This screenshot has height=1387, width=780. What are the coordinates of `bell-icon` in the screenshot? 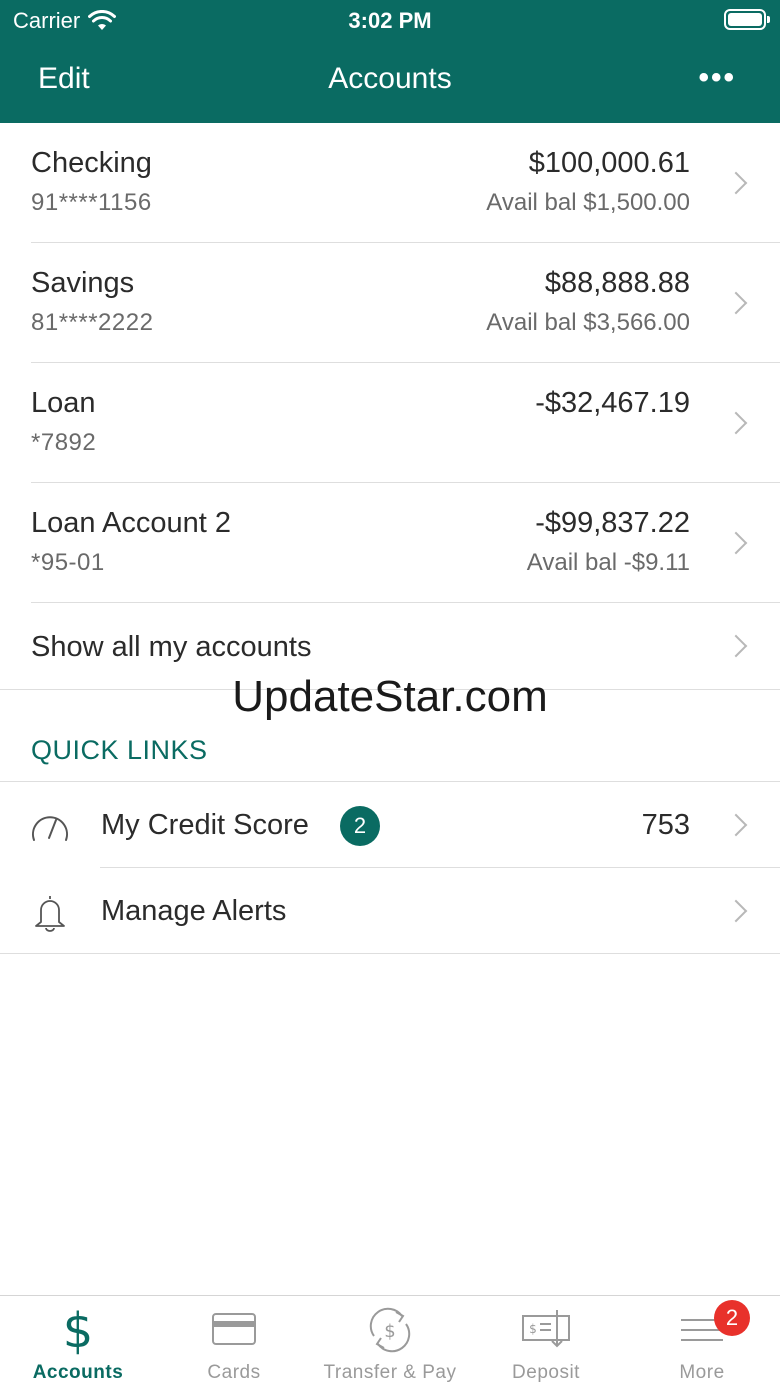 It's located at (50, 914).